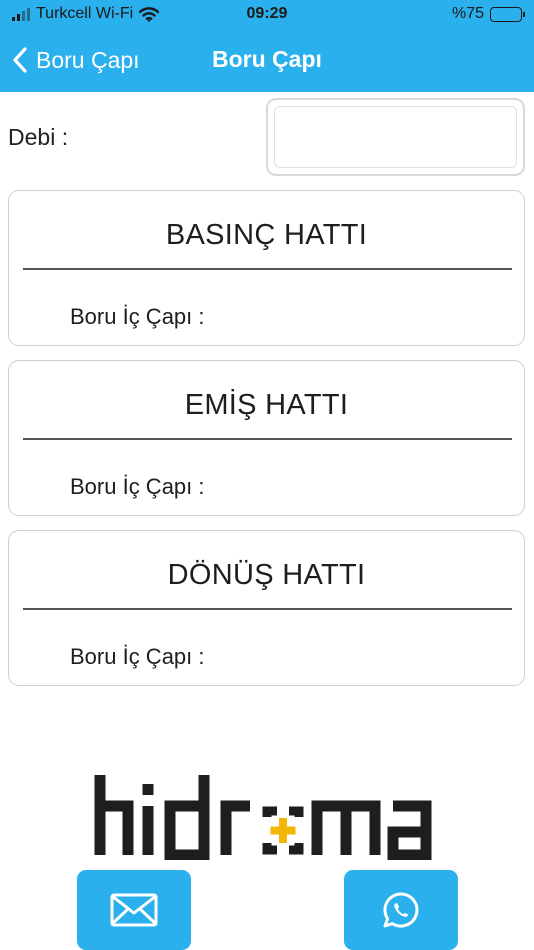 The height and width of the screenshot is (950, 534). I want to click on debi-input, so click(395, 137).